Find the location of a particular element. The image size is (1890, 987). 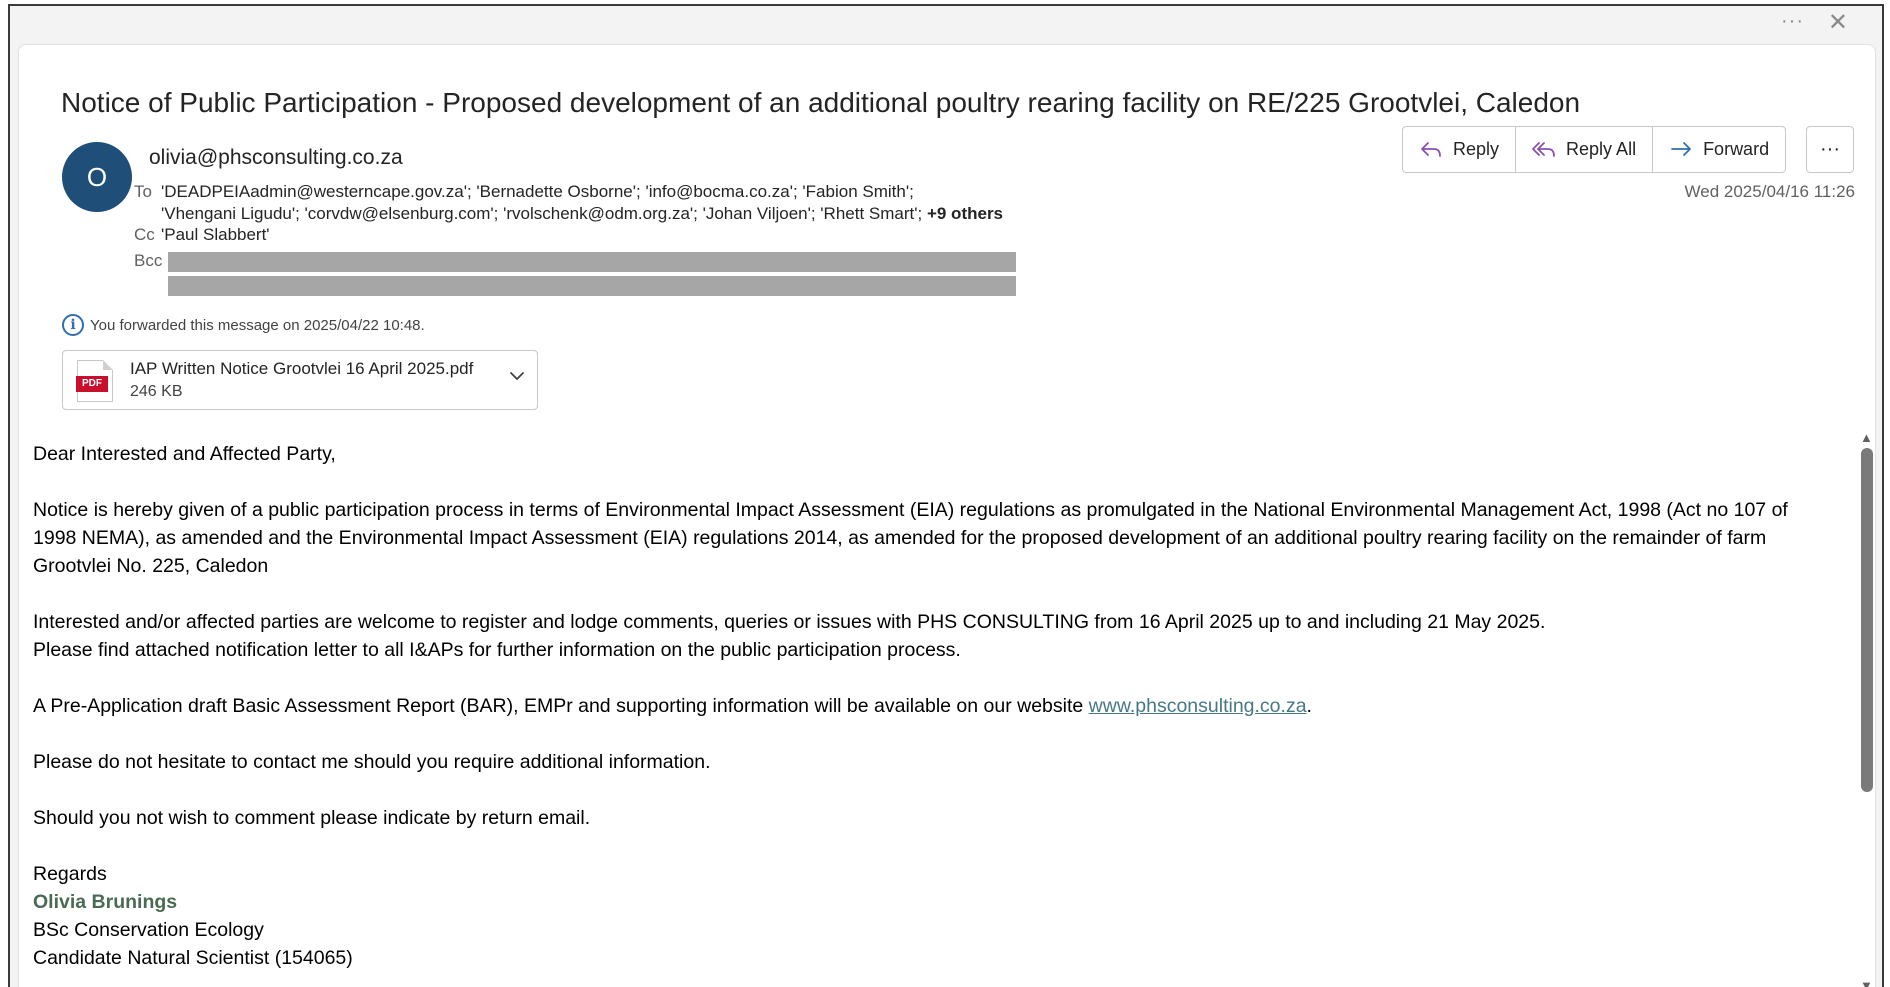

cc-recipients: 'Paul Slabbert' is located at coordinates (215, 235).